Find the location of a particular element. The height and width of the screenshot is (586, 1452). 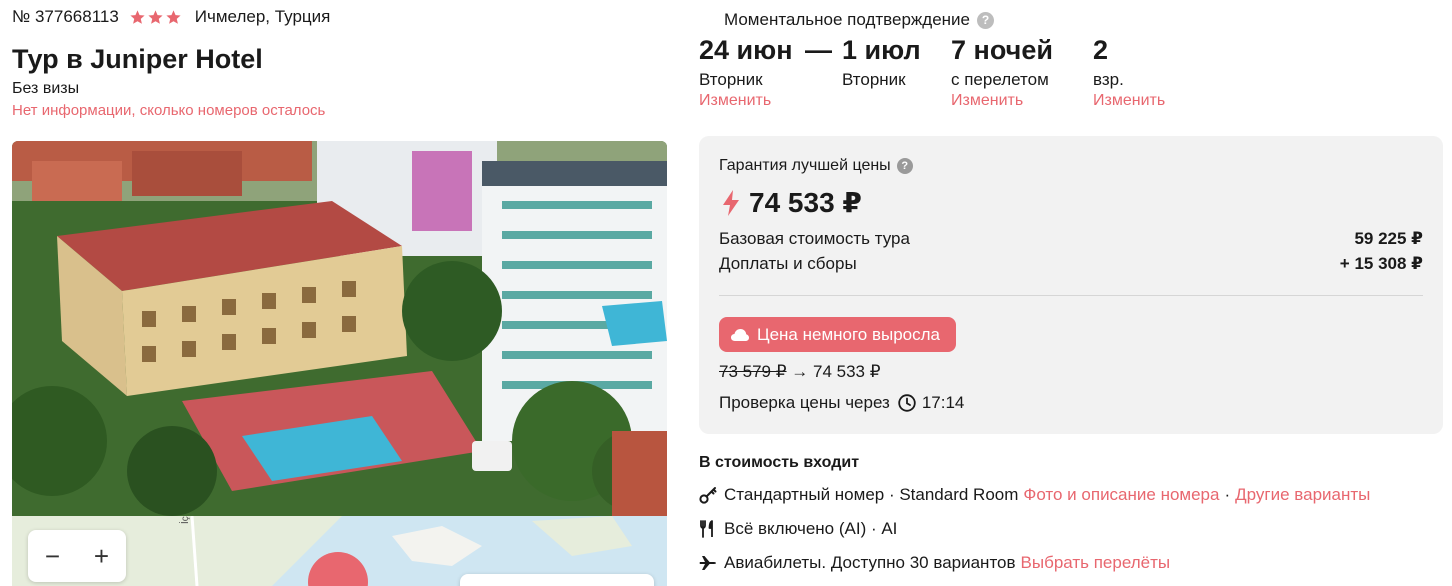

base-cost-value: 59 225 ₽ is located at coordinates (1388, 238).